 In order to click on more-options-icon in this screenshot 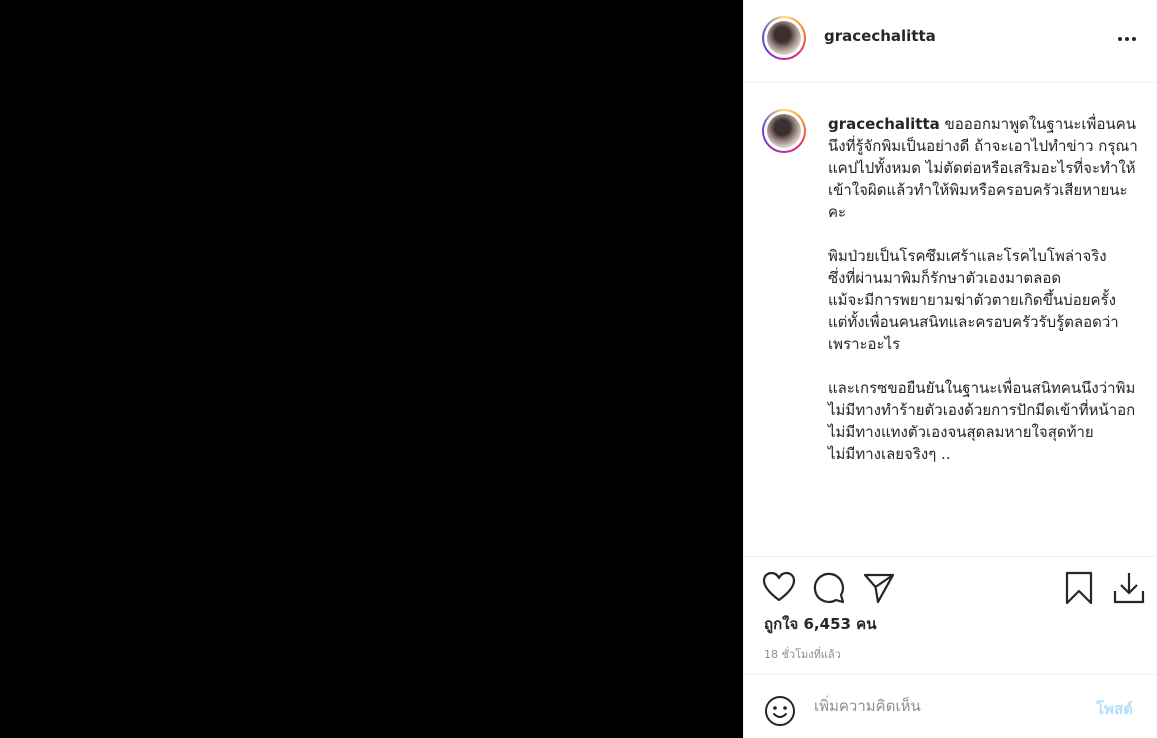, I will do `click(1129, 39)`.